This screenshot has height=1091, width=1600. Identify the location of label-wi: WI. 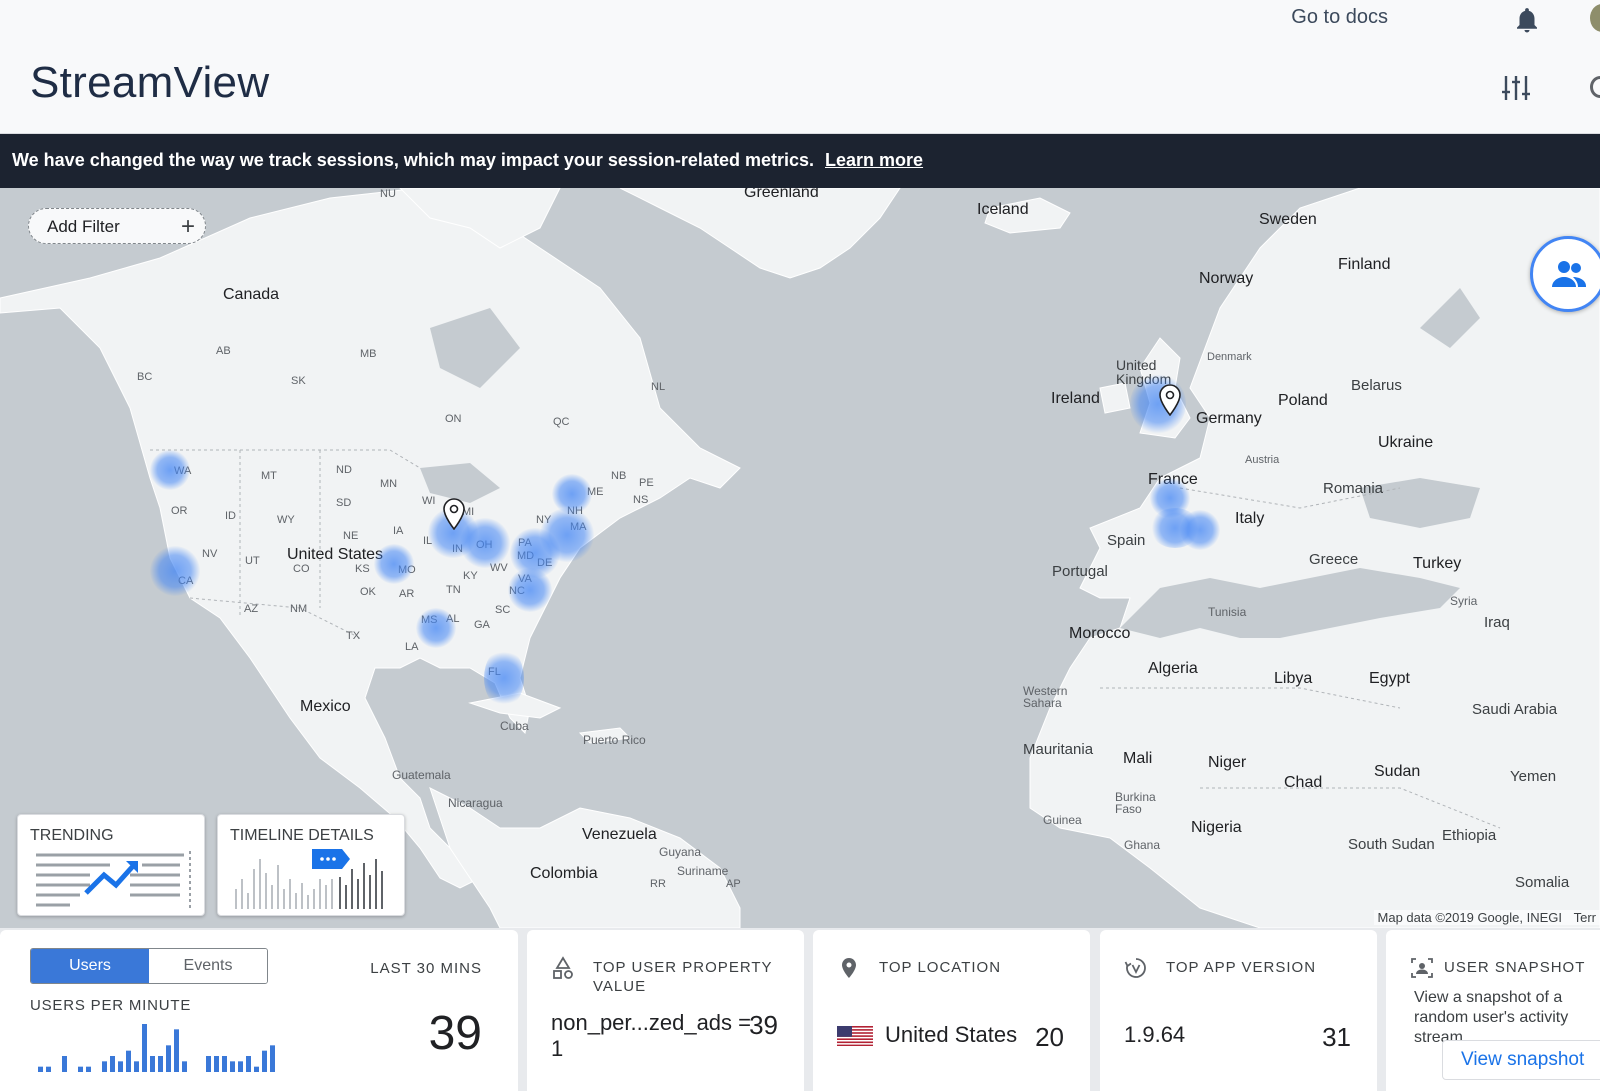
(429, 501).